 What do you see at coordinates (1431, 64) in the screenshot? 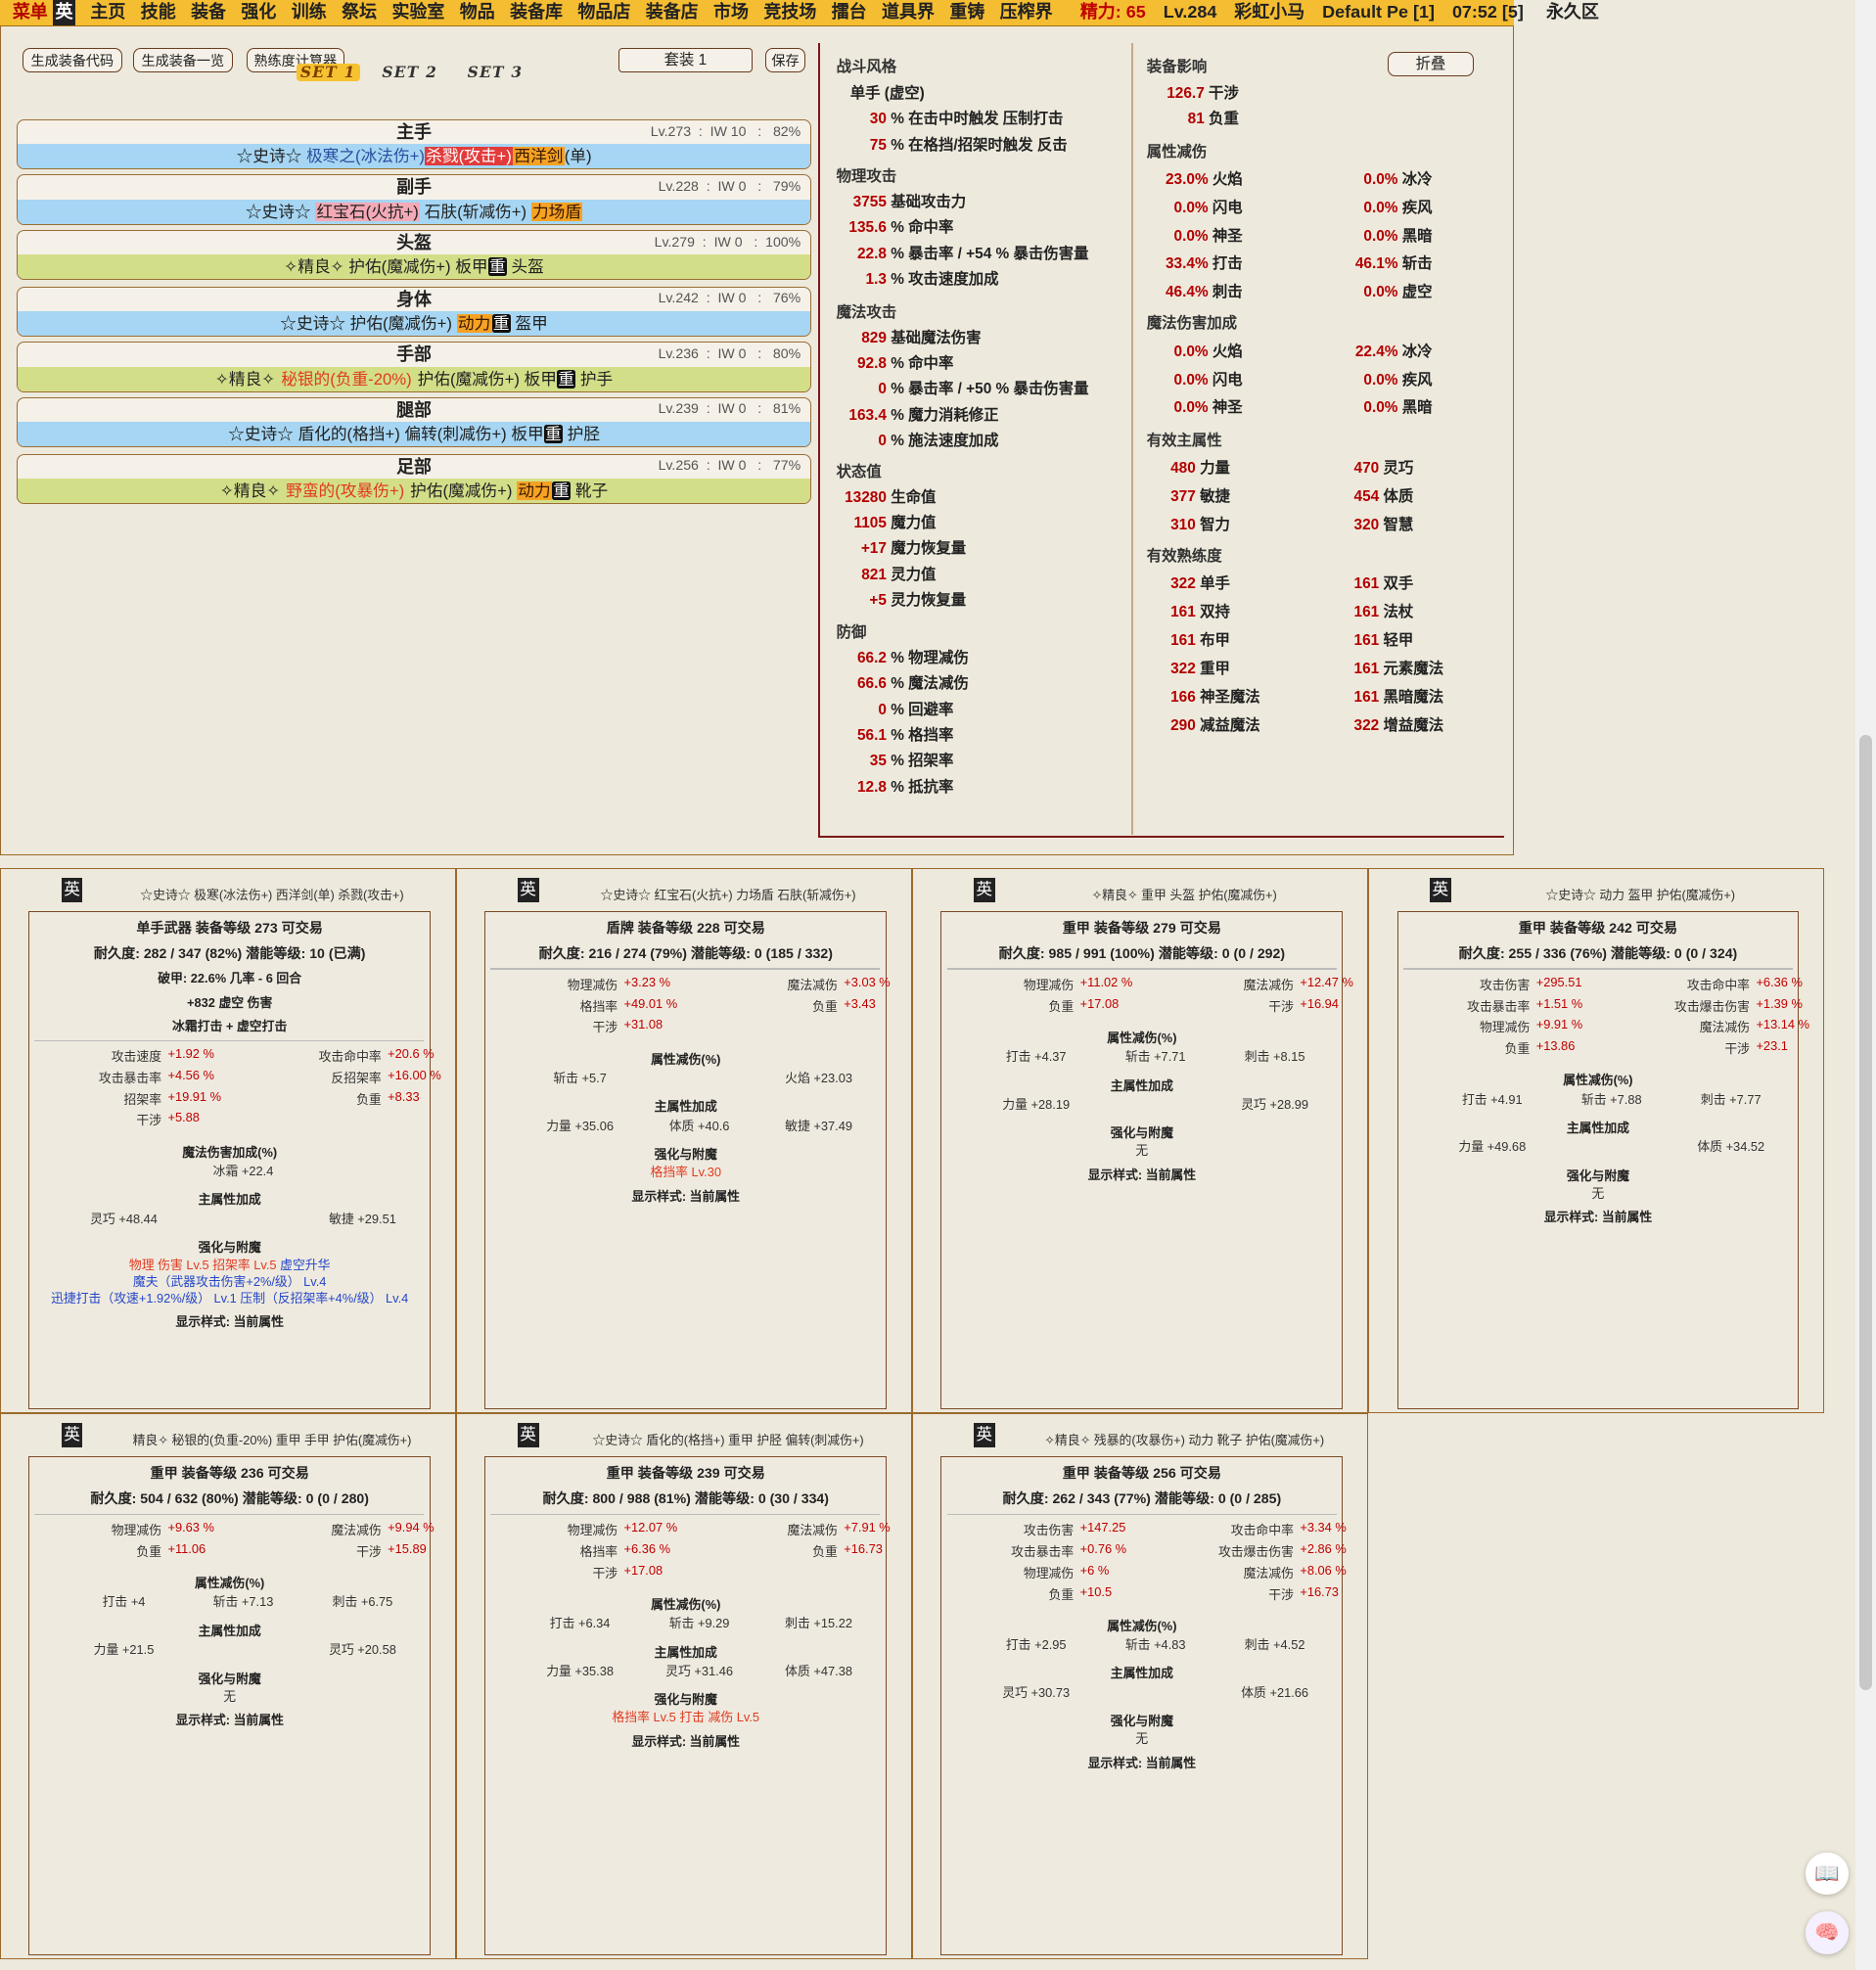
I see `fold-button: 折叠` at bounding box center [1431, 64].